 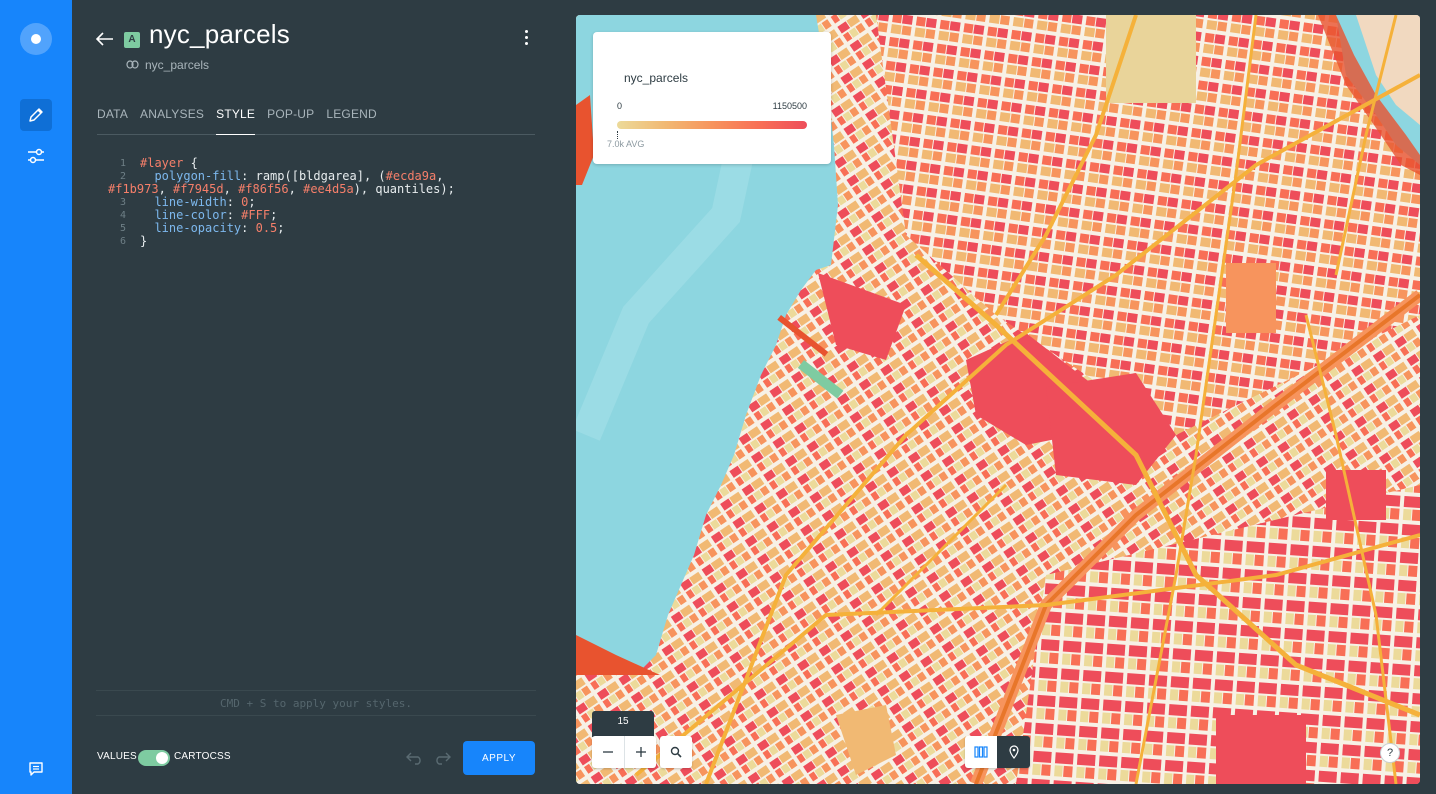 What do you see at coordinates (323, 228) in the screenshot?
I see `code-line: 5 line-opacity: 0.5;` at bounding box center [323, 228].